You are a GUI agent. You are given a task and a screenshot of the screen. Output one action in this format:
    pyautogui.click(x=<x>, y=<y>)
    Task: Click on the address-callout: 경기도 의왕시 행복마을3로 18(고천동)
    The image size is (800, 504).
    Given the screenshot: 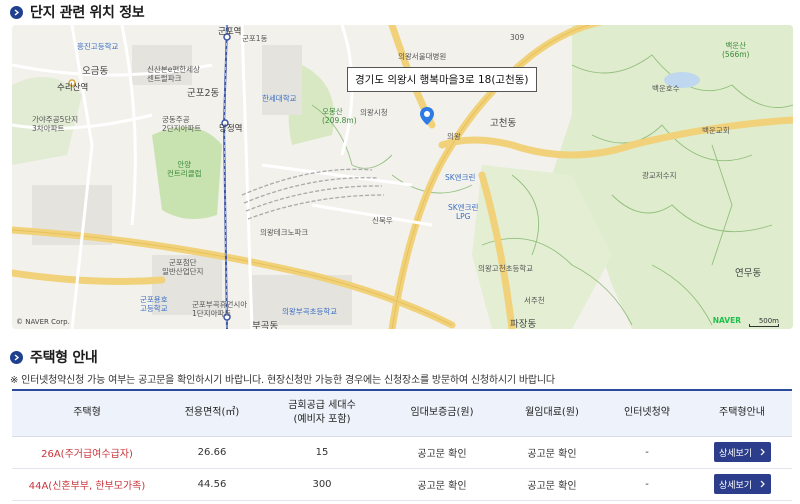 What is the action you would take?
    pyautogui.click(x=442, y=79)
    